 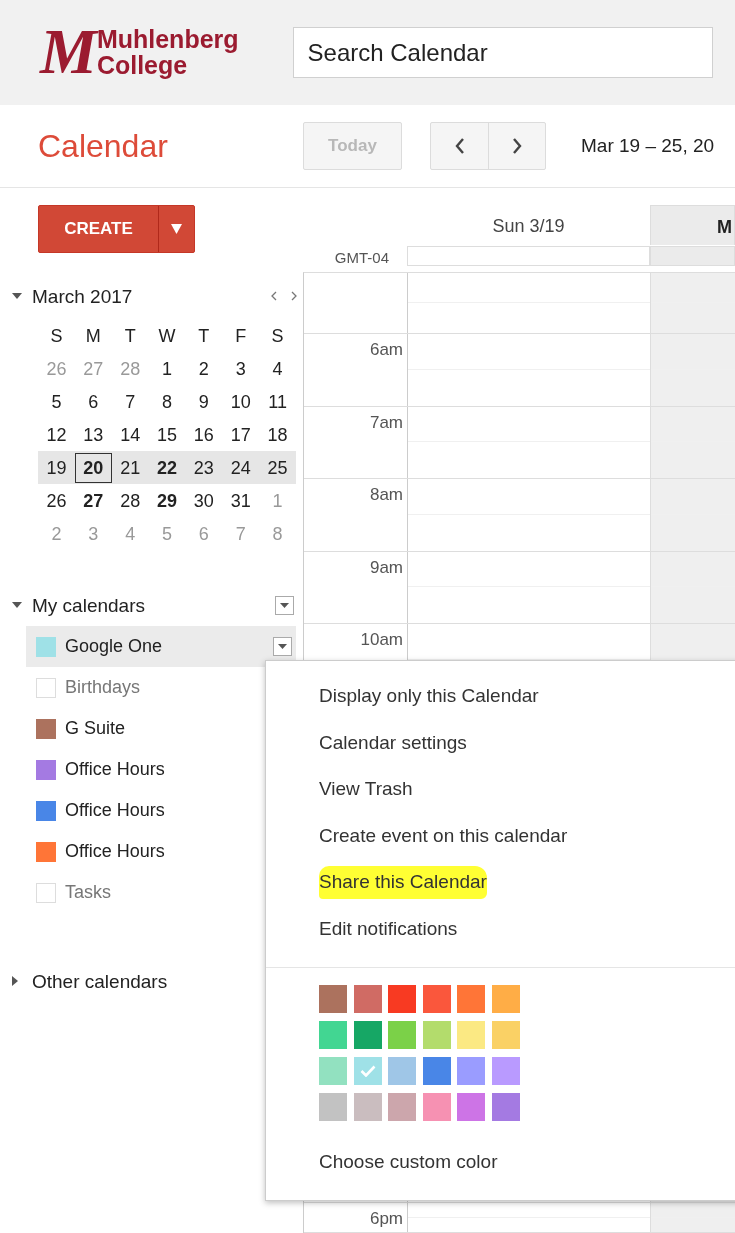 I want to click on week-row: 12 13 14 15 16 17 18, so click(x=167, y=434).